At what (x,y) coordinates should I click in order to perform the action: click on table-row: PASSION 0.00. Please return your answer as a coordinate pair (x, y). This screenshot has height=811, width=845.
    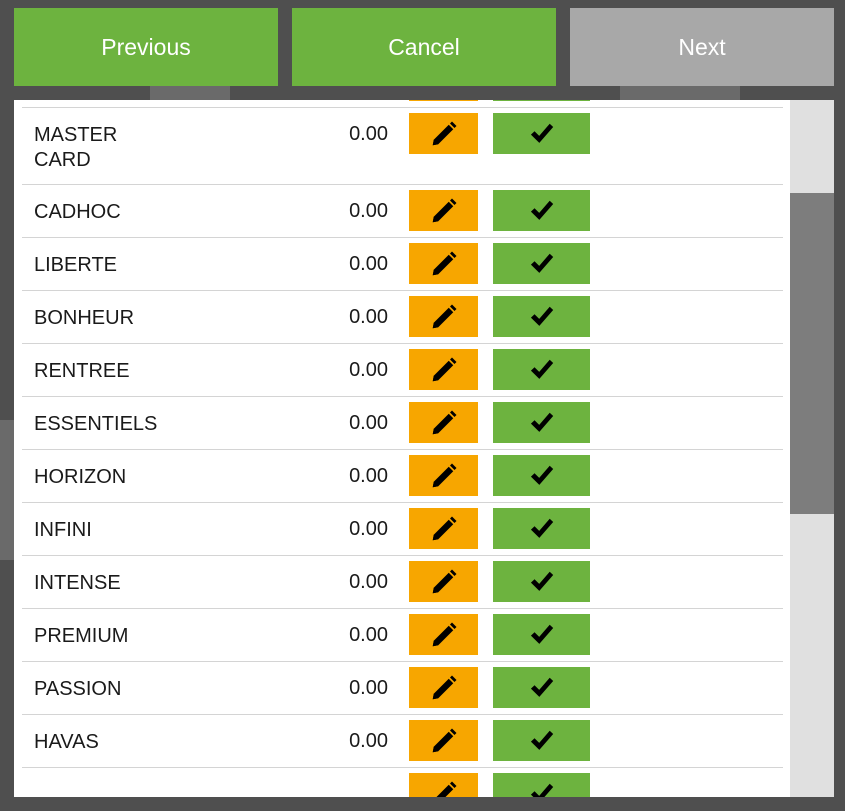
    Looking at the image, I should click on (402, 688).